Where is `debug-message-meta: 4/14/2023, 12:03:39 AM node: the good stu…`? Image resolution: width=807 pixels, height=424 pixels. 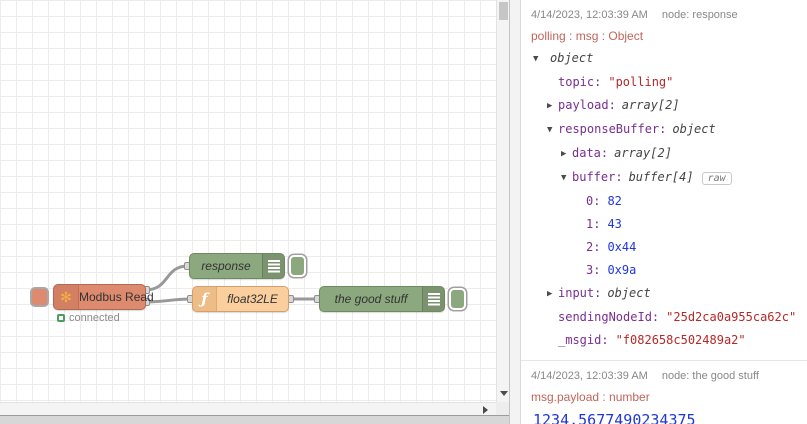
debug-message-meta: 4/14/2023, 12:03:39 AM node: the good stu… is located at coordinates (664, 376).